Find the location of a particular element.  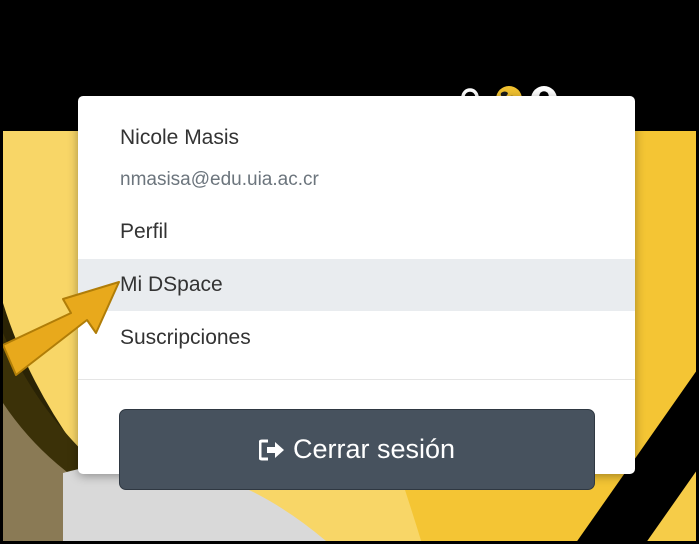

user-name: Nicole Masis is located at coordinates (180, 137).